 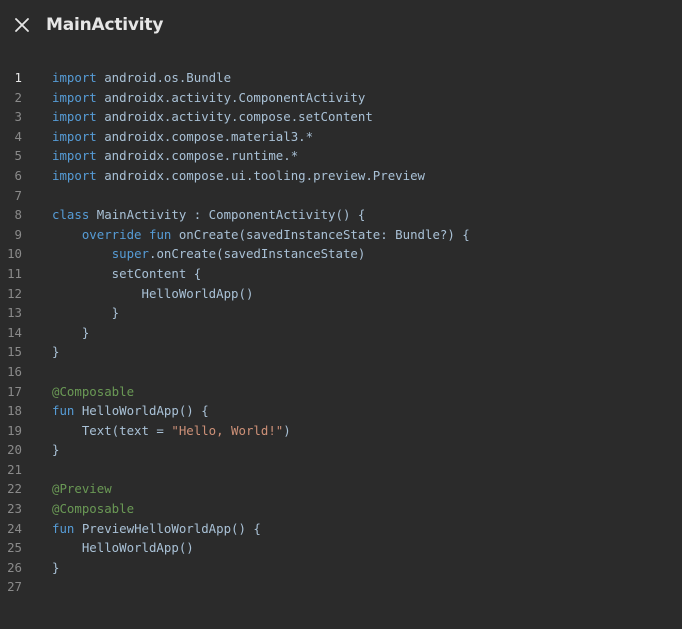 What do you see at coordinates (112, 430) in the screenshot?
I see `code-token: Text(text =` at bounding box center [112, 430].